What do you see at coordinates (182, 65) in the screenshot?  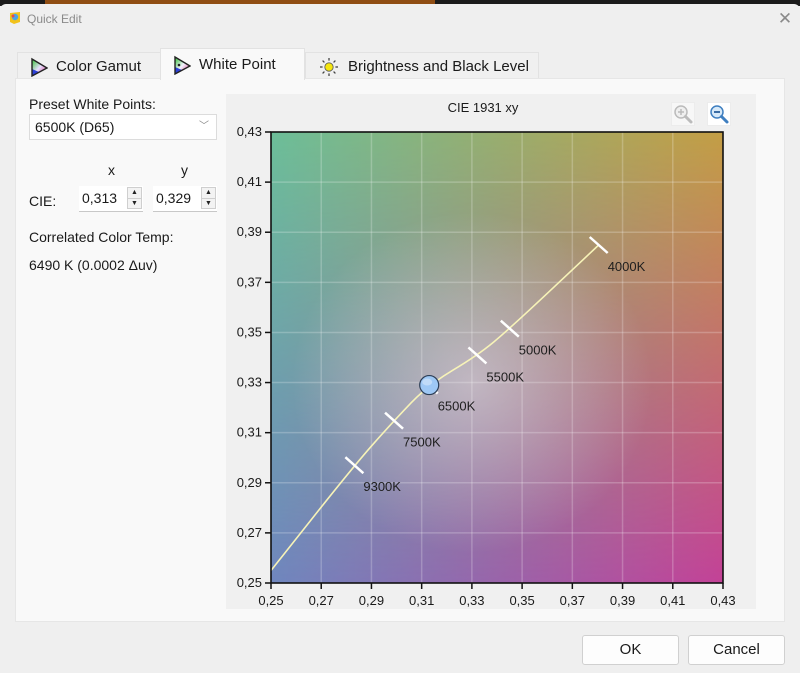 I see `white-point-triangle-icon` at bounding box center [182, 65].